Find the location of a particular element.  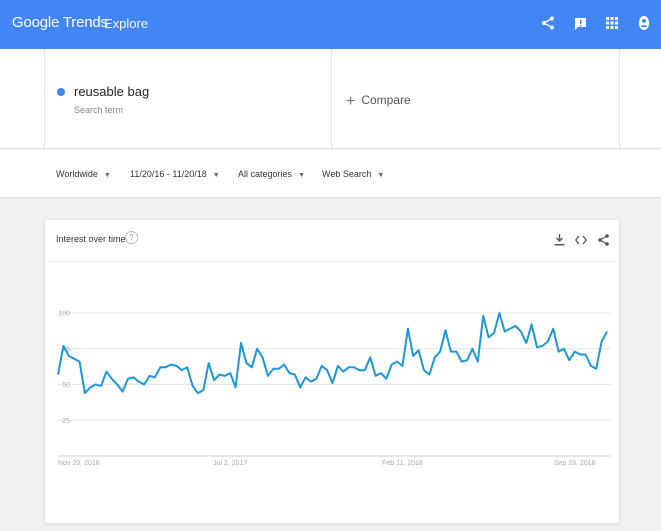

search-term-type: Search term is located at coordinates (99, 110).